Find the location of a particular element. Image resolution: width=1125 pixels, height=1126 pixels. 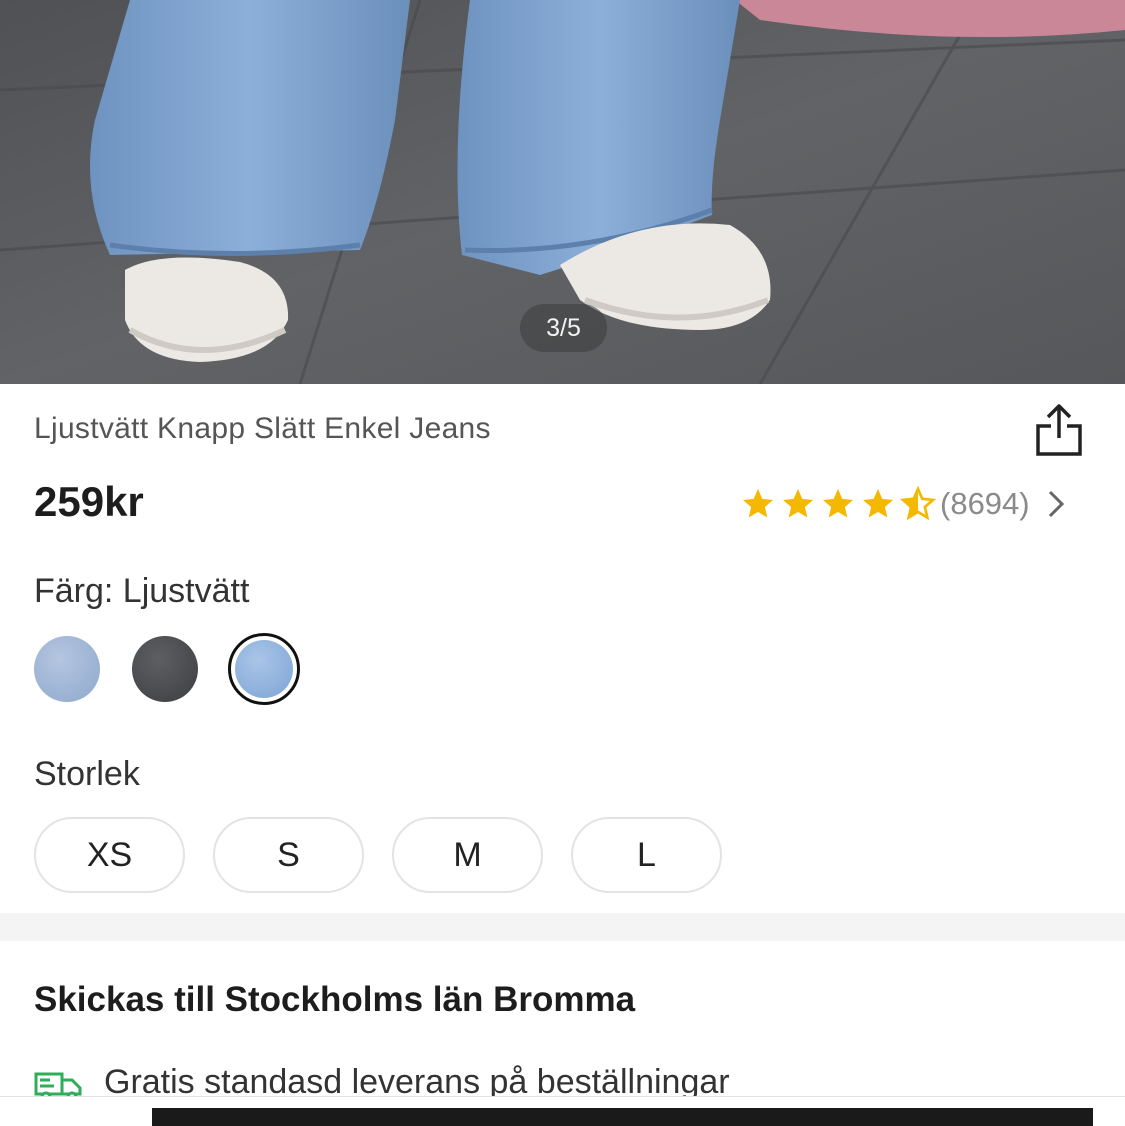

size-option-m: M is located at coordinates (467, 855).